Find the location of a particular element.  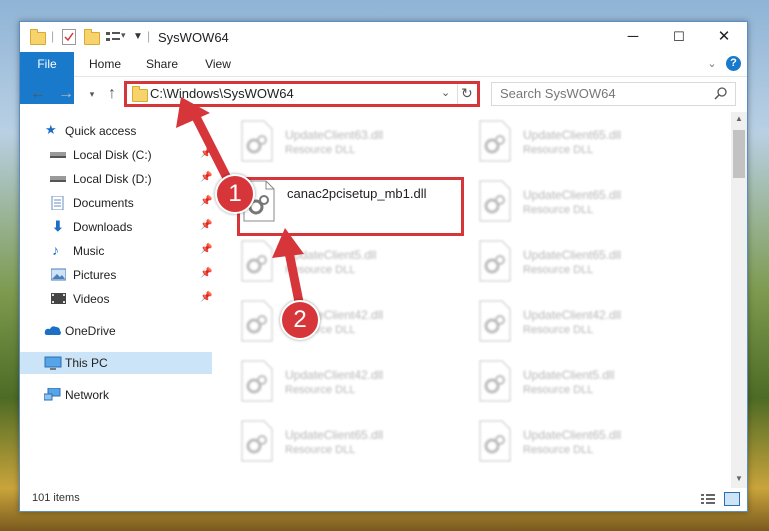

folder-icon is located at coordinates (38, 37).